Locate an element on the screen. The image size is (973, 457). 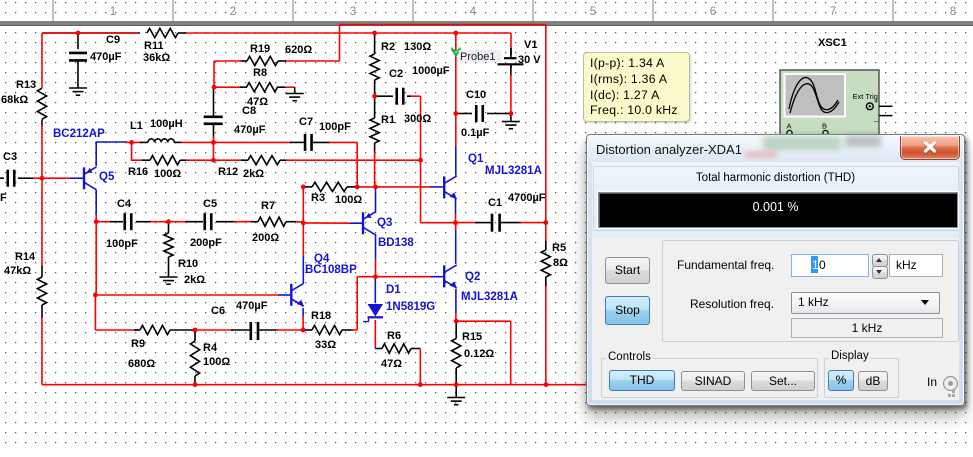
svg-text: C9 is located at coordinates (113, 40).